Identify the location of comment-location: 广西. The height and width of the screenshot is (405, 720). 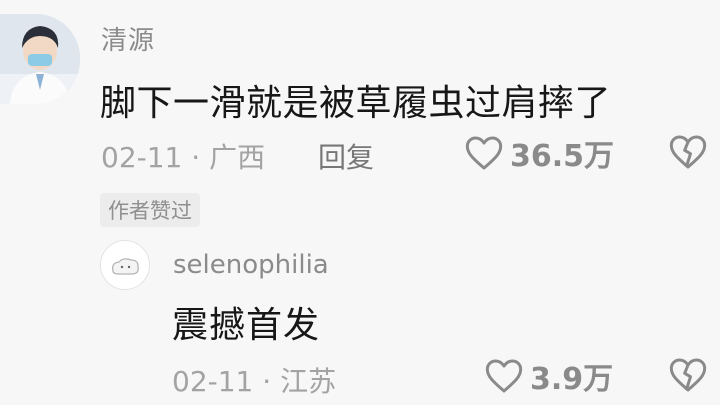
(237, 157).